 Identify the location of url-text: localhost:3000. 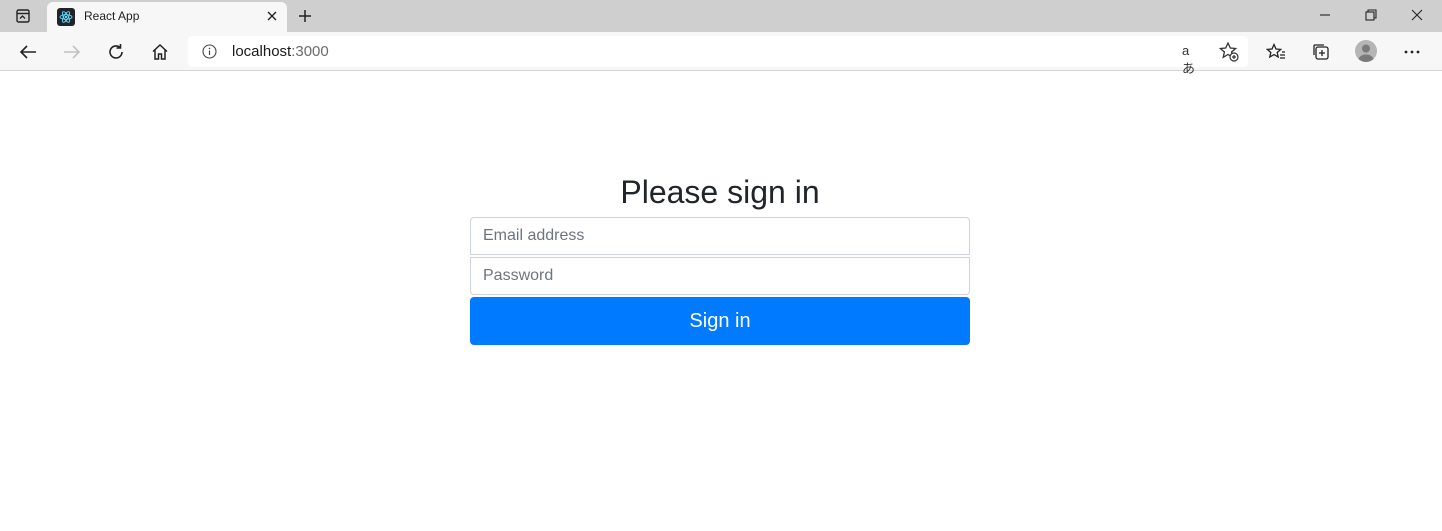
(280, 51).